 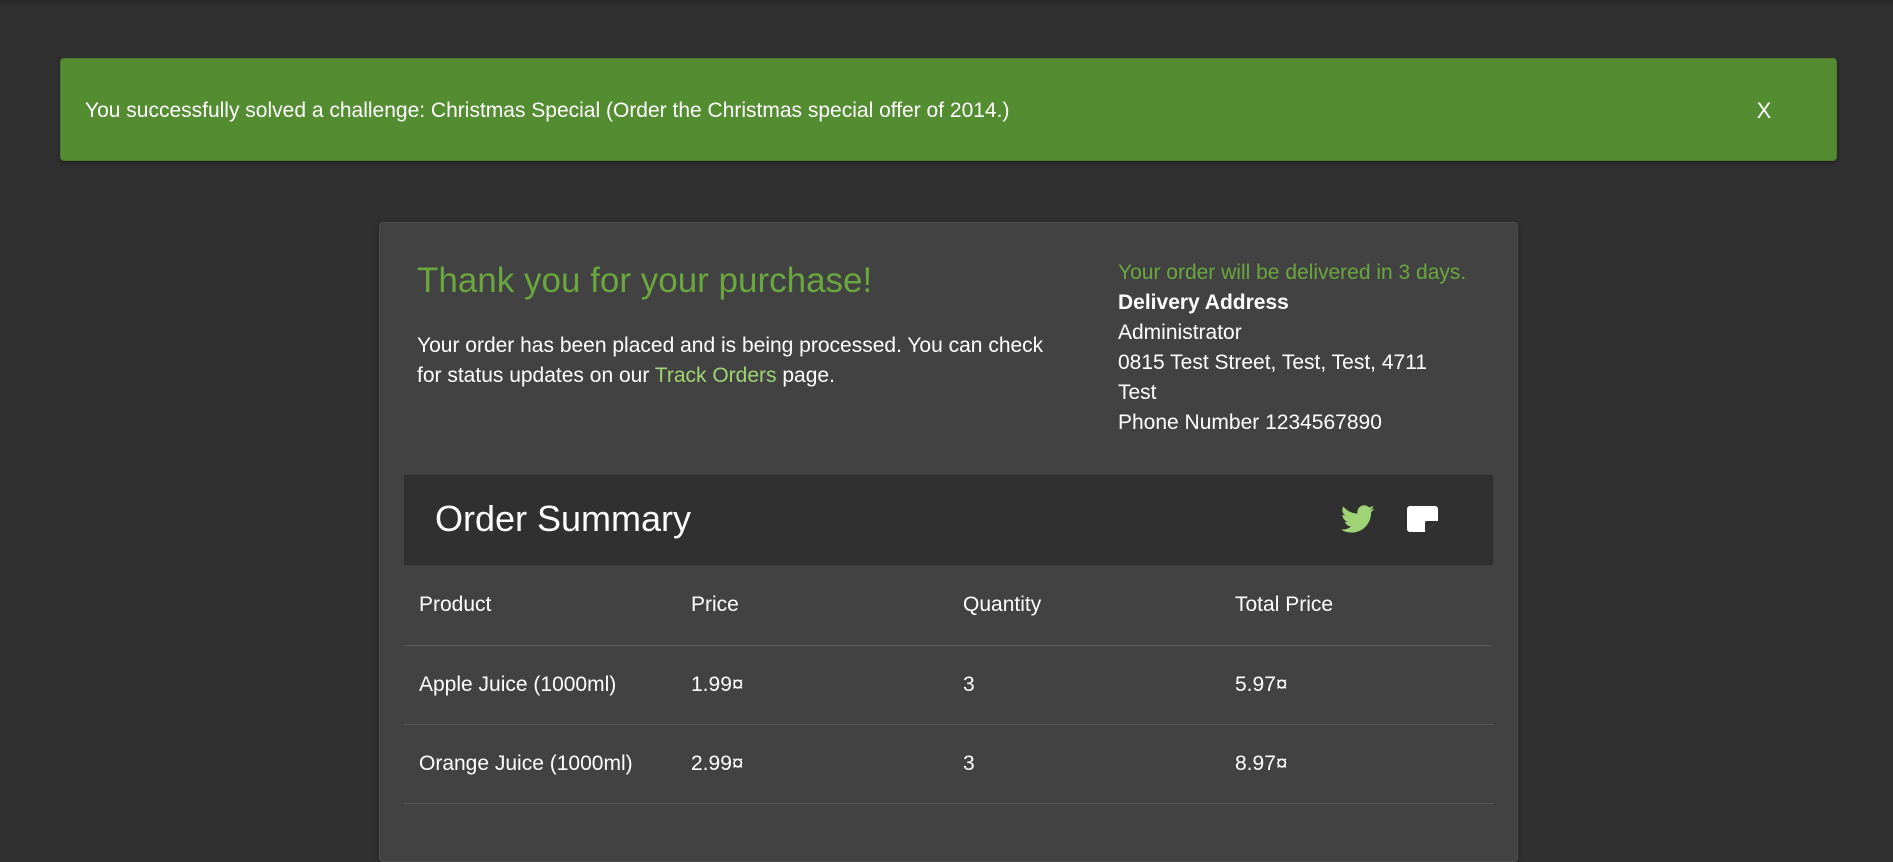 What do you see at coordinates (717, 684) in the screenshot?
I see `price-cell: 1.99¤` at bounding box center [717, 684].